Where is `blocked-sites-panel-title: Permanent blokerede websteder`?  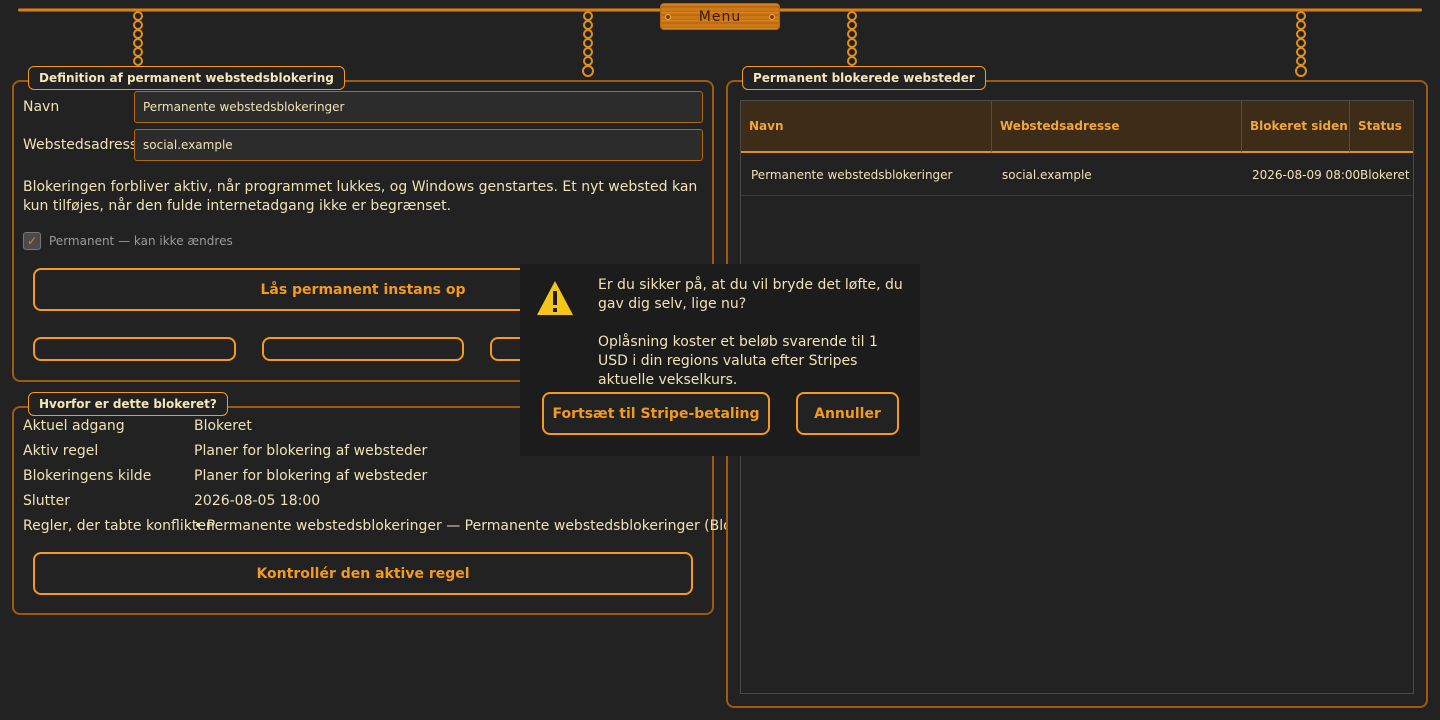 blocked-sites-panel-title: Permanent blokerede websteder is located at coordinates (864, 78).